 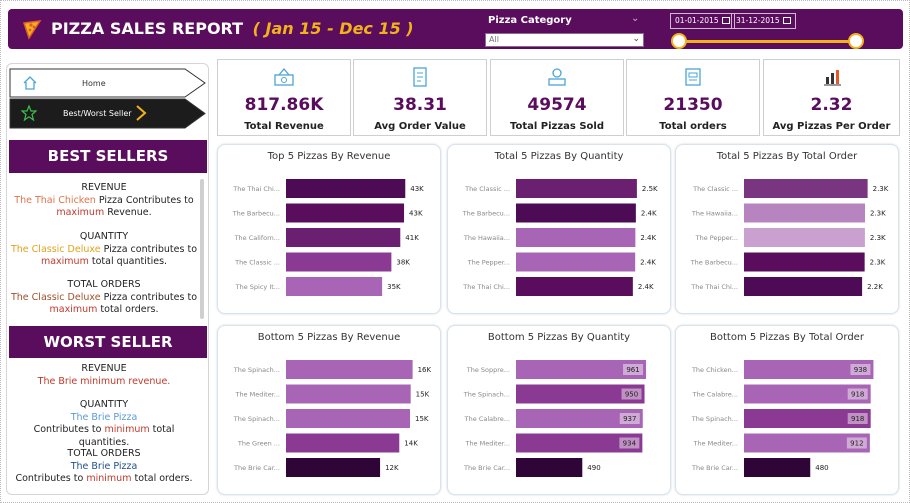 What do you see at coordinates (104, 187) in the screenshot?
I see `best-revenue-heading: REVENUE` at bounding box center [104, 187].